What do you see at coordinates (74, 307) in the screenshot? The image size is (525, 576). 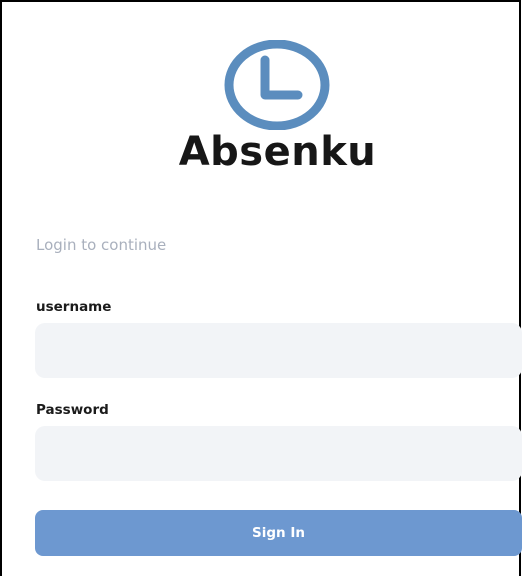 I see `username-label: username` at bounding box center [74, 307].